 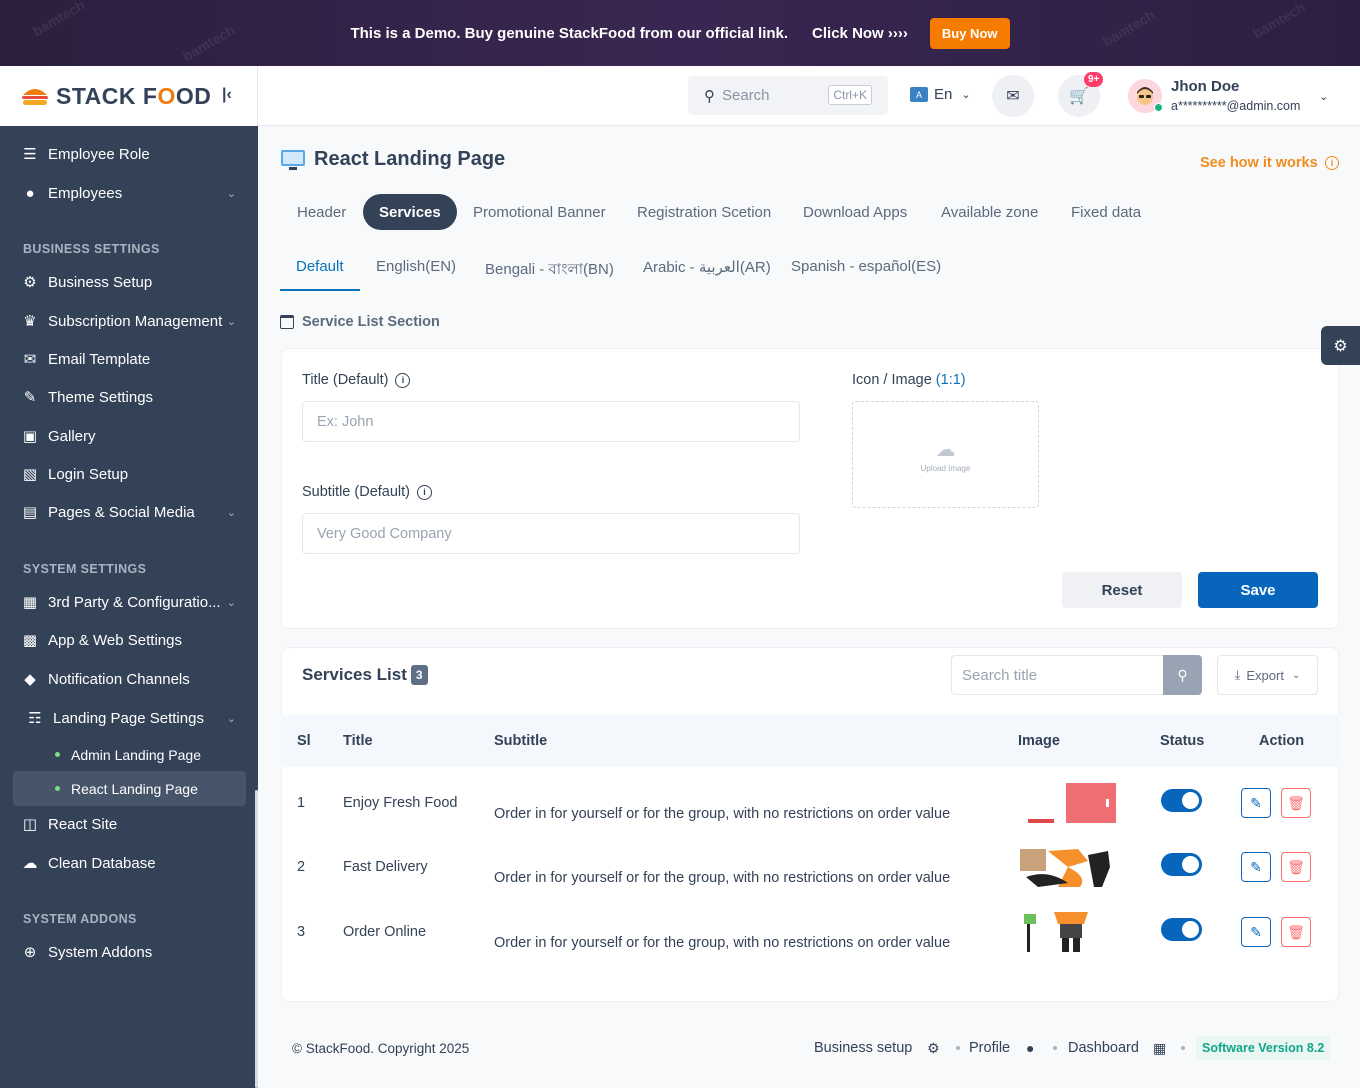 What do you see at coordinates (135, 321) in the screenshot?
I see `sidebar-item-label: Subscription Management` at bounding box center [135, 321].